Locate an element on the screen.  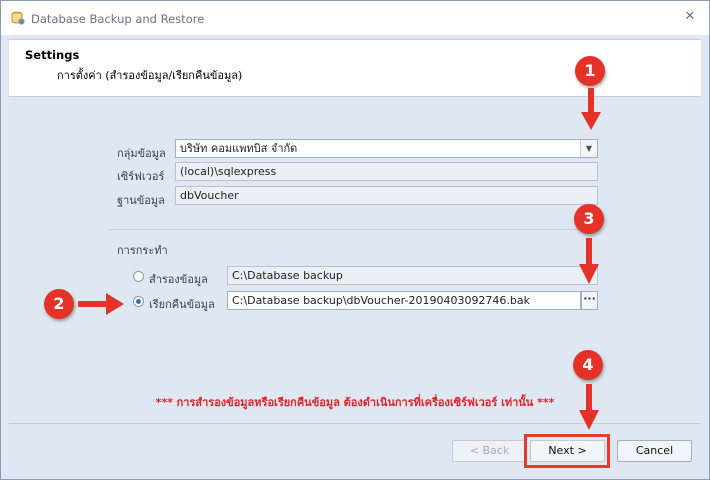
database-app-icon is located at coordinates (18, 18).